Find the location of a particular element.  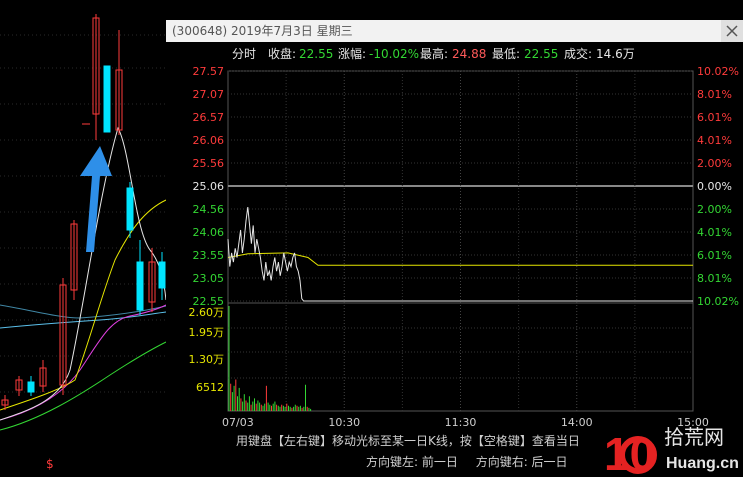

price-axis-label: 26.06 is located at coordinates (209, 140).